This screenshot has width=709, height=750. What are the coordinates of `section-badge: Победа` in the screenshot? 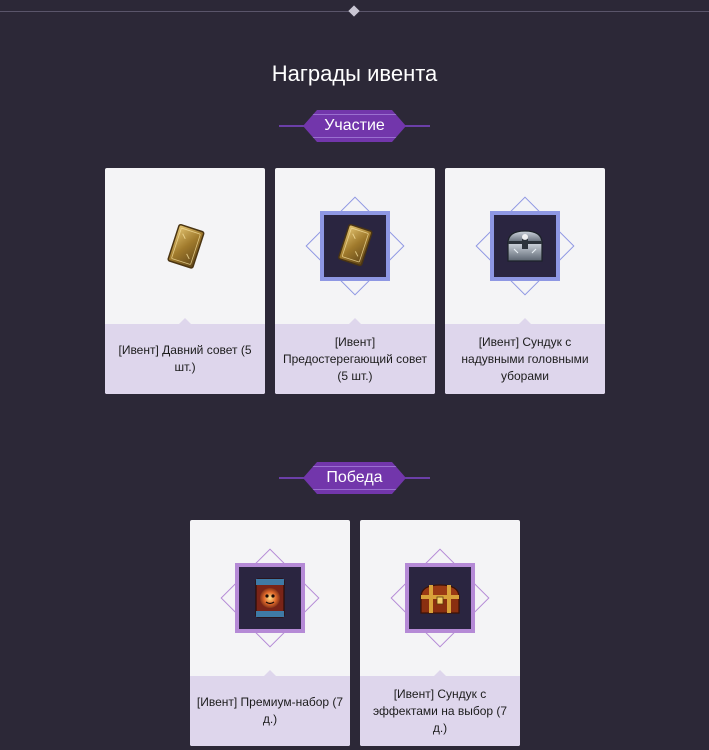 It's located at (354, 478).